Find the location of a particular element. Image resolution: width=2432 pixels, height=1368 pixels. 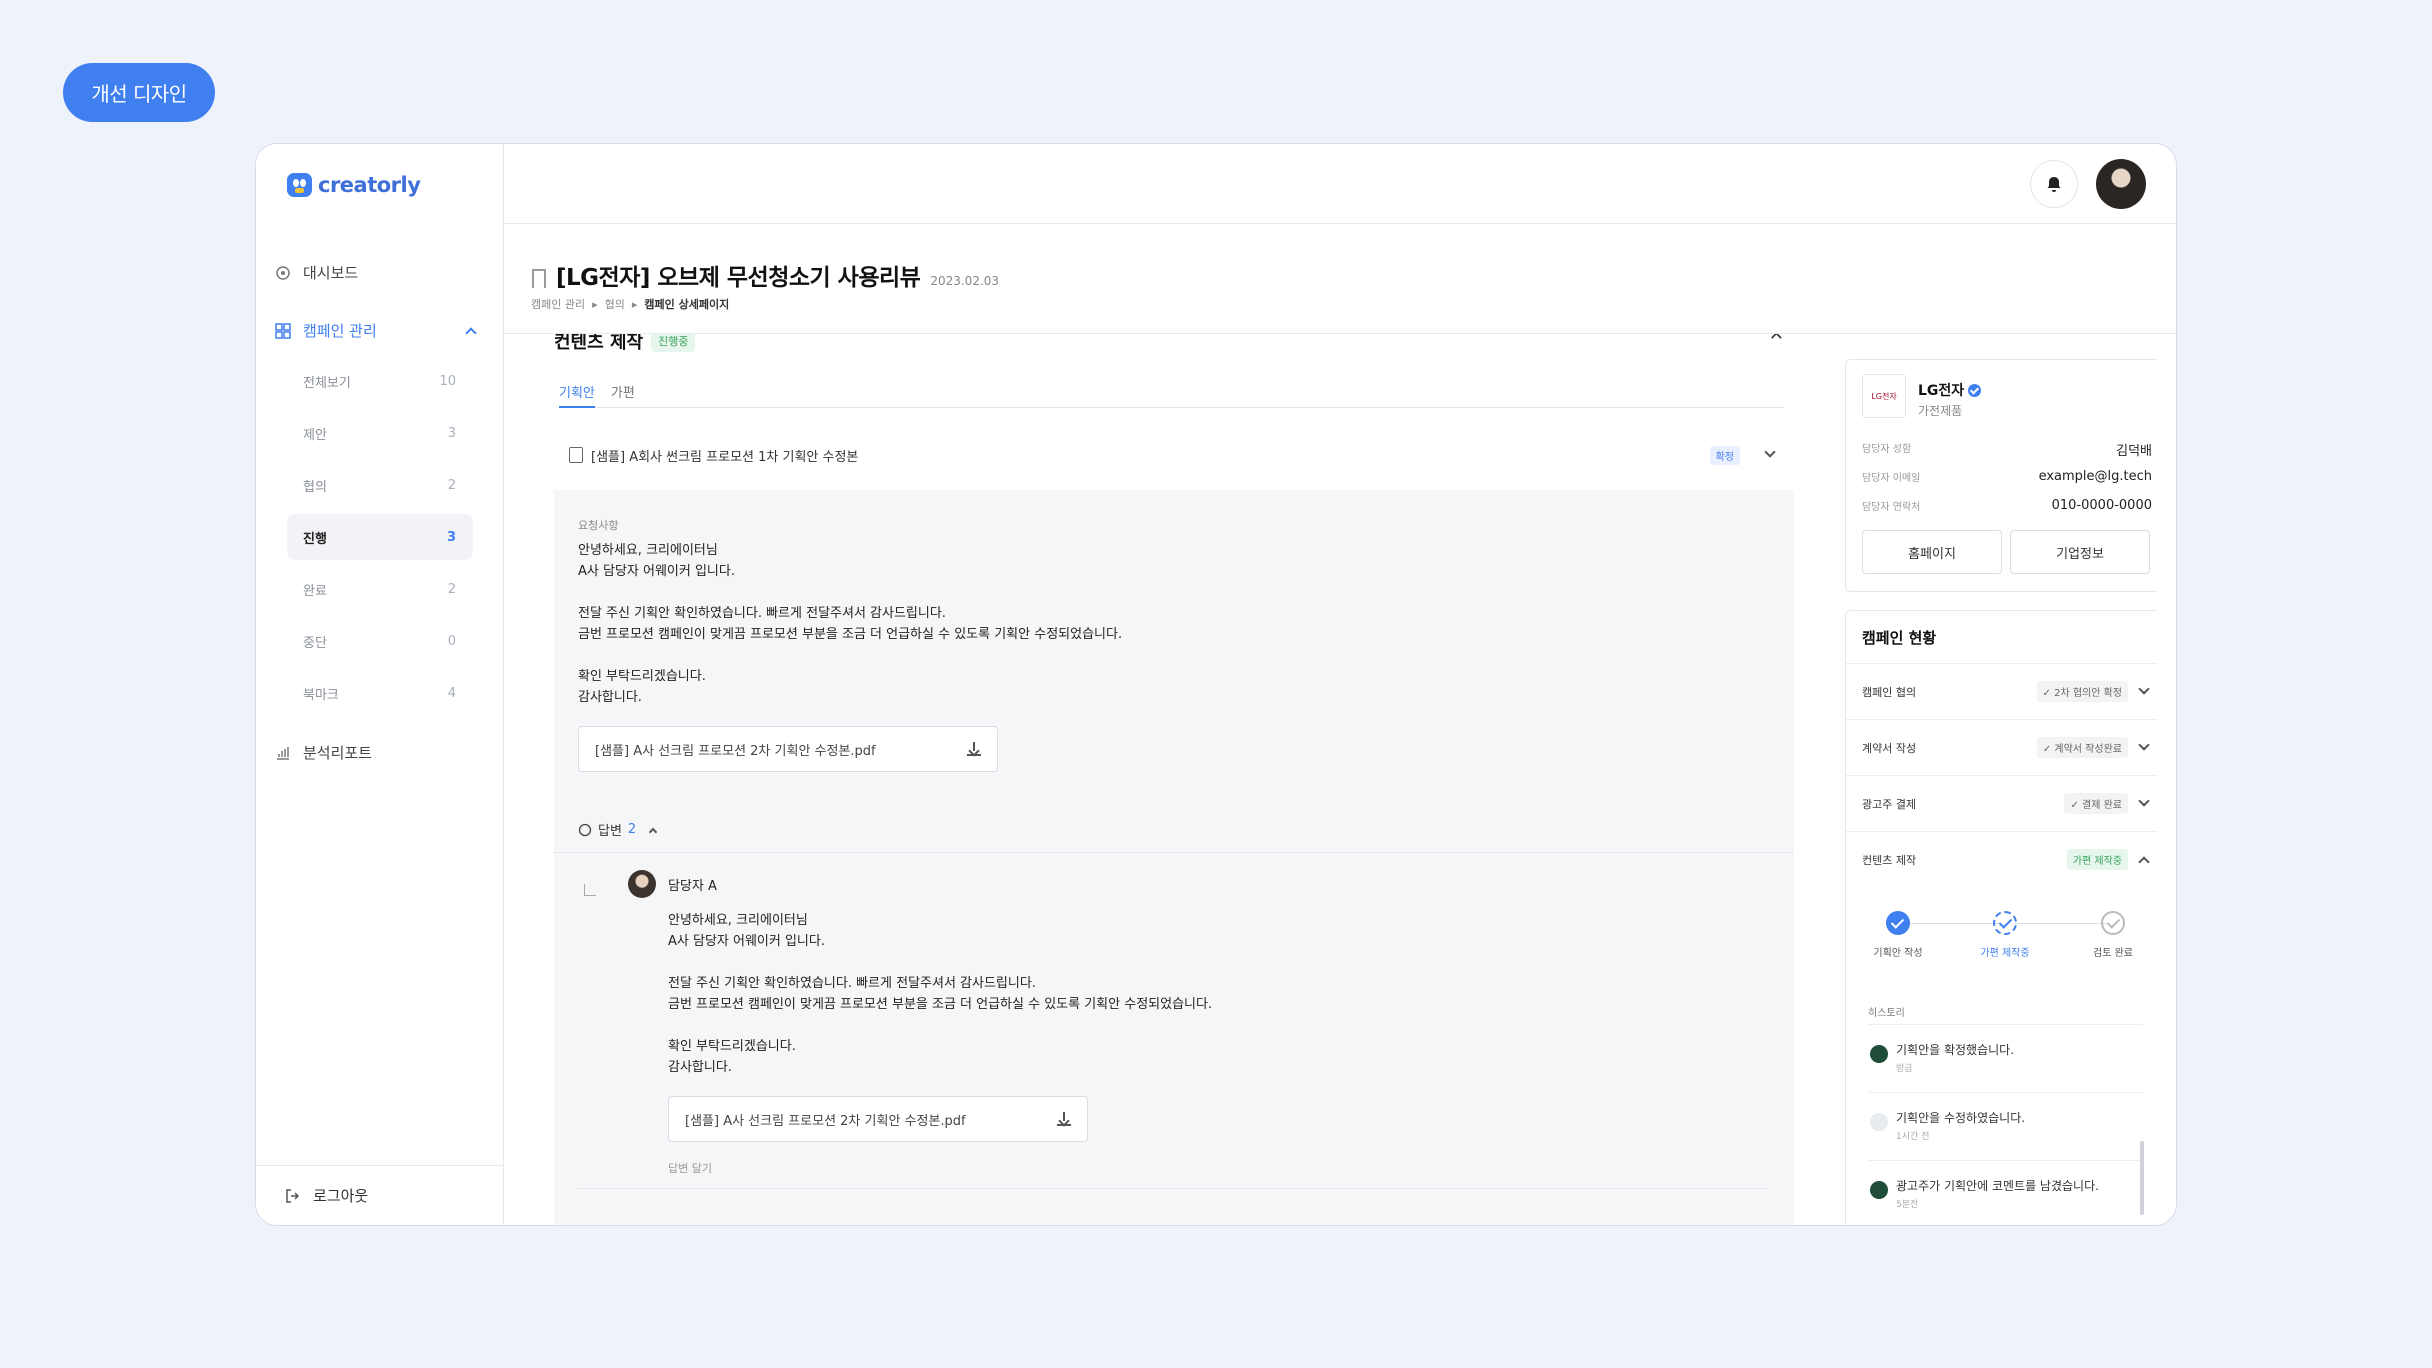

status-pill: ✓ 2차 협의안 확정 is located at coordinates (2082, 691).